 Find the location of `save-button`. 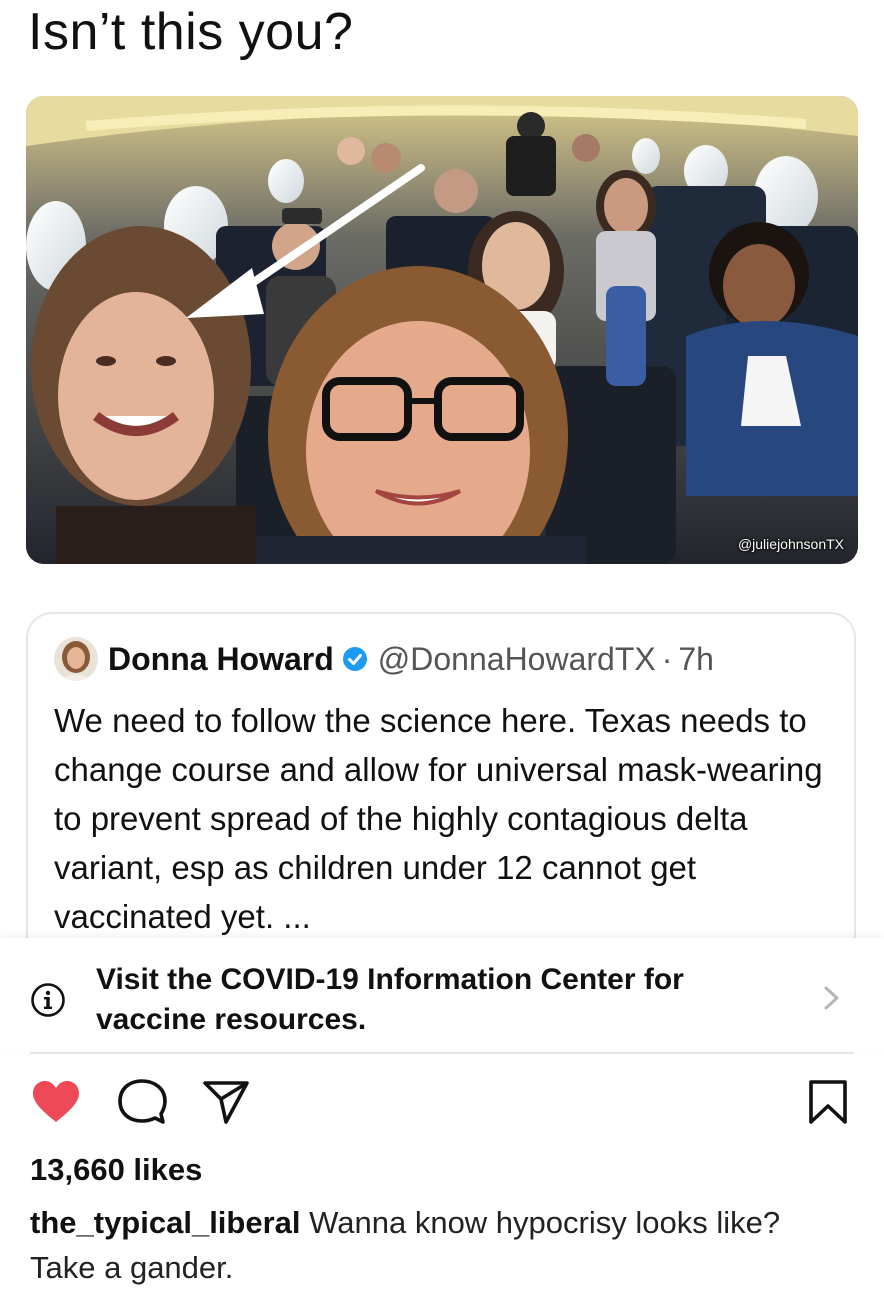

save-button is located at coordinates (828, 1104).